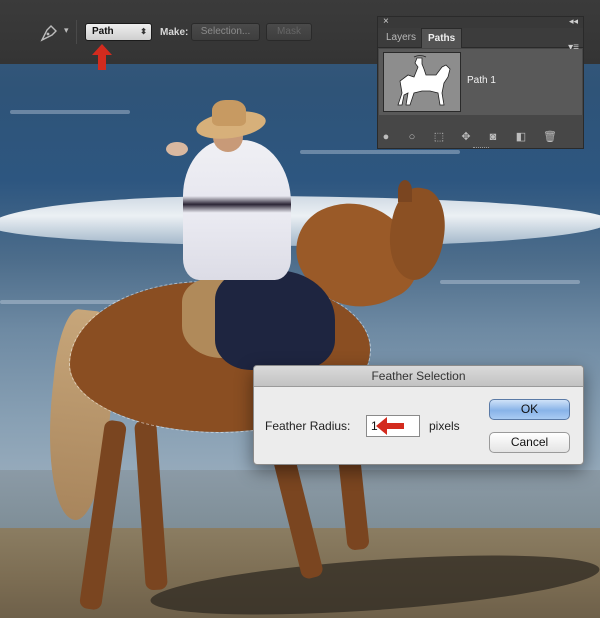  I want to click on make-label: Make:, so click(174, 32).